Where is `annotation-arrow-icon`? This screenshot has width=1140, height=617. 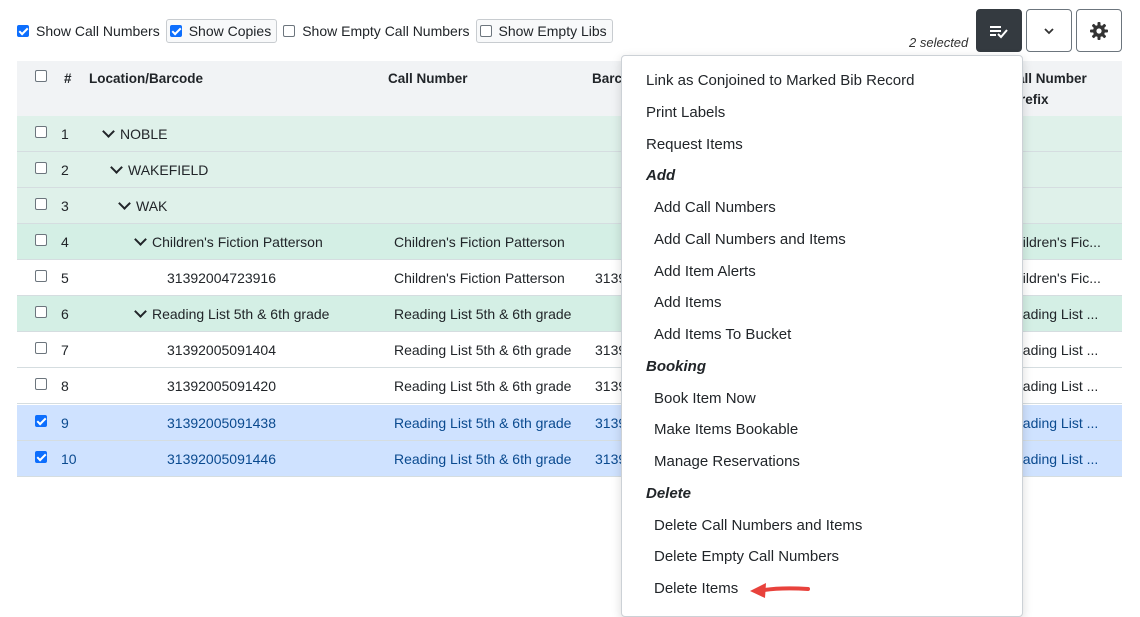 annotation-arrow-icon is located at coordinates (780, 590).